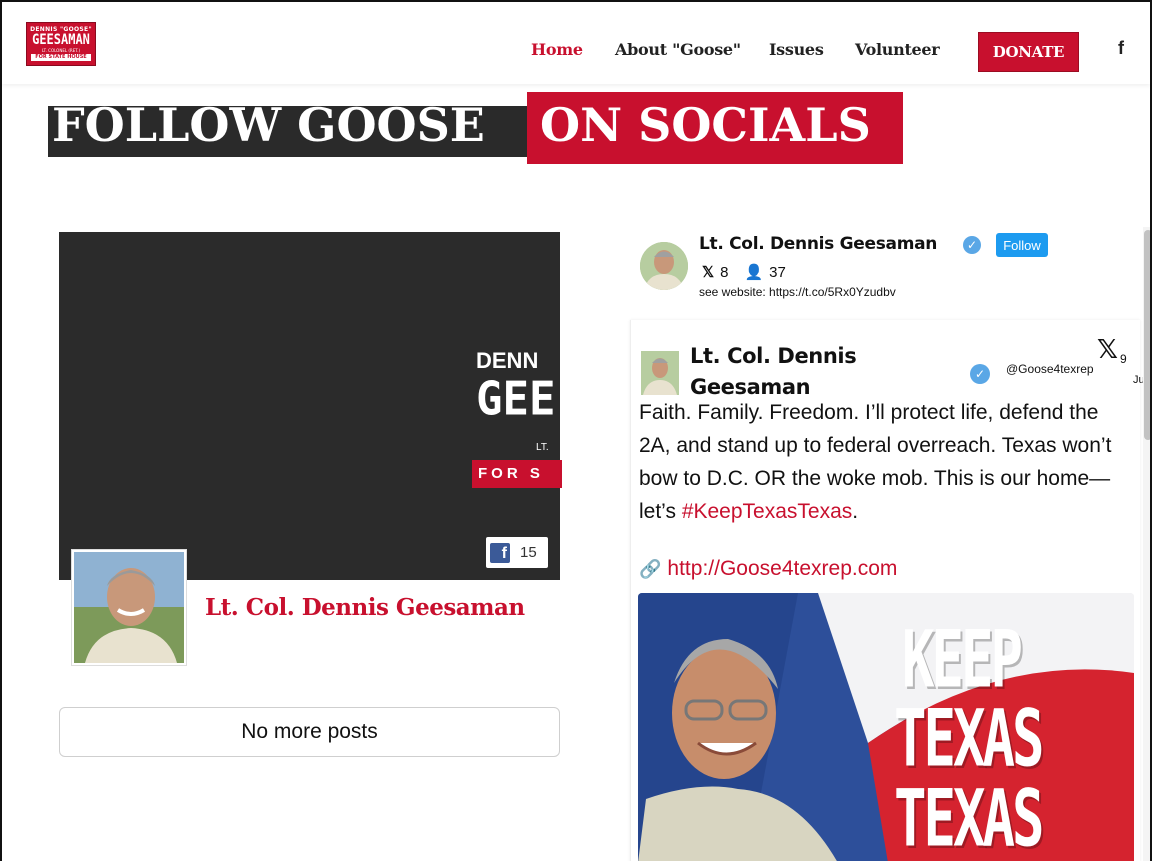 This screenshot has height=861, width=1152. What do you see at coordinates (715, 272) in the screenshot?
I see `x-posts-stat: 𝕏8` at bounding box center [715, 272].